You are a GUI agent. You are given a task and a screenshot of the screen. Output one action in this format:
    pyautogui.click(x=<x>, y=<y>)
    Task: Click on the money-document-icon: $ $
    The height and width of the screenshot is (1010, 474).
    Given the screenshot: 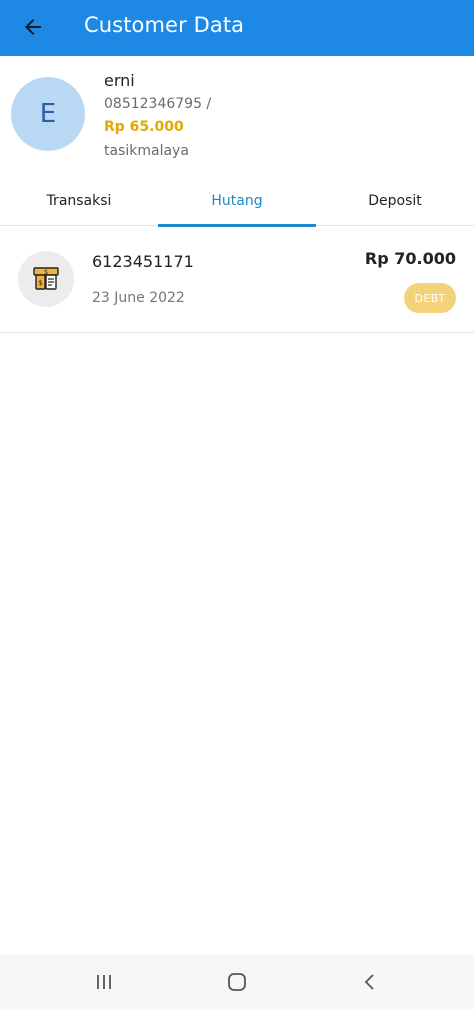 What is the action you would take?
    pyautogui.click(x=46, y=279)
    